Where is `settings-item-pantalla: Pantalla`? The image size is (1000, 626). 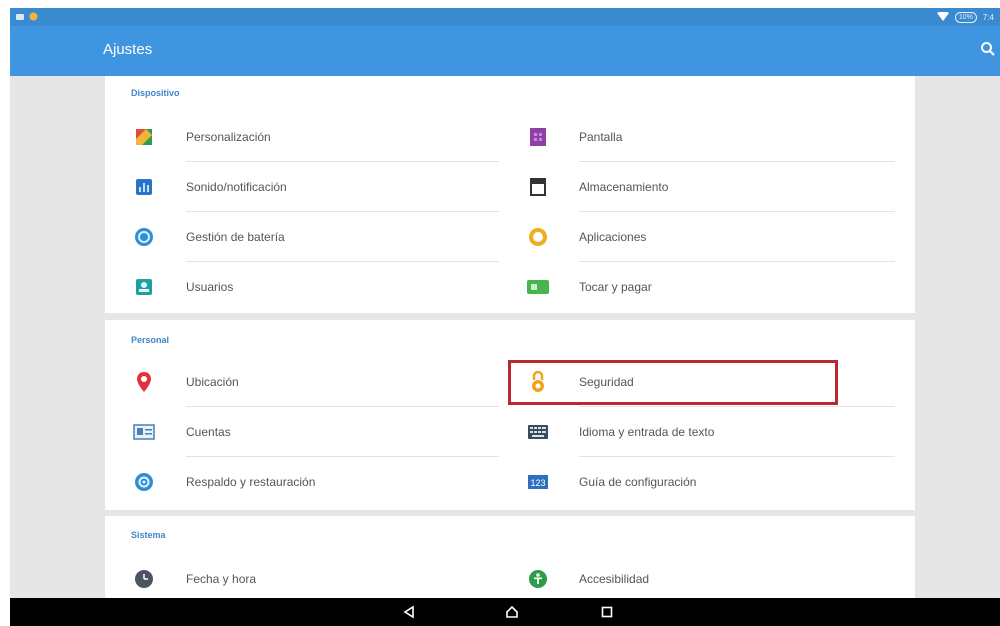
settings-item-pantalla: Pantalla is located at coordinates (710, 137).